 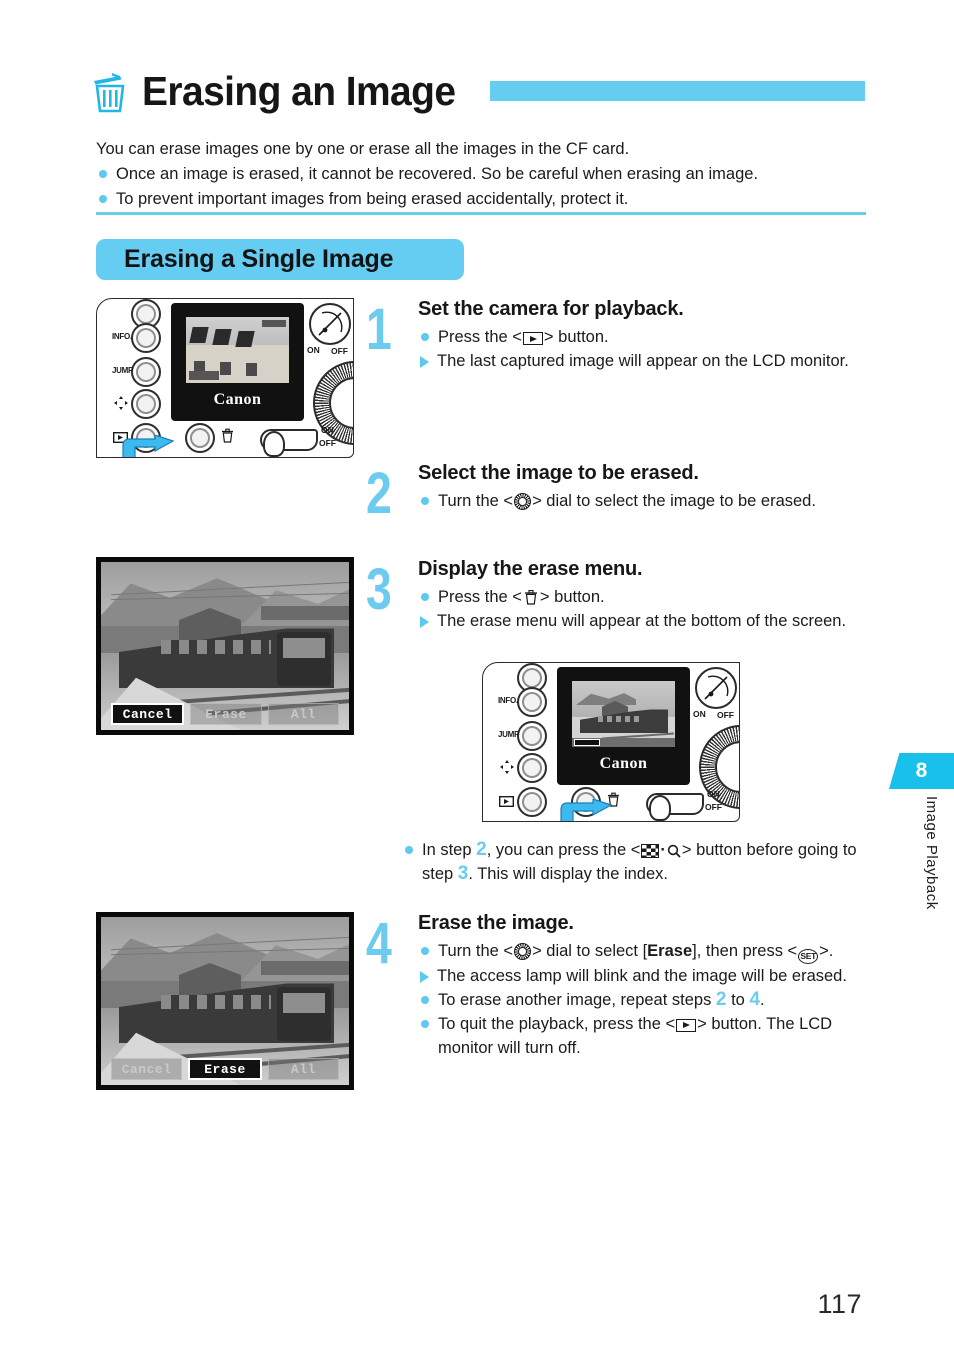 I want to click on chapter-label: Image Playback, so click(x=931, y=853).